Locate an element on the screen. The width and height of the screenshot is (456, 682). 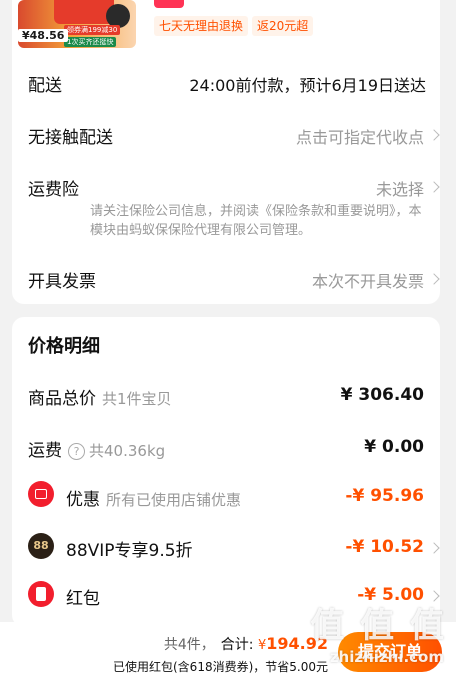
total-label: 合计: is located at coordinates (237, 645).